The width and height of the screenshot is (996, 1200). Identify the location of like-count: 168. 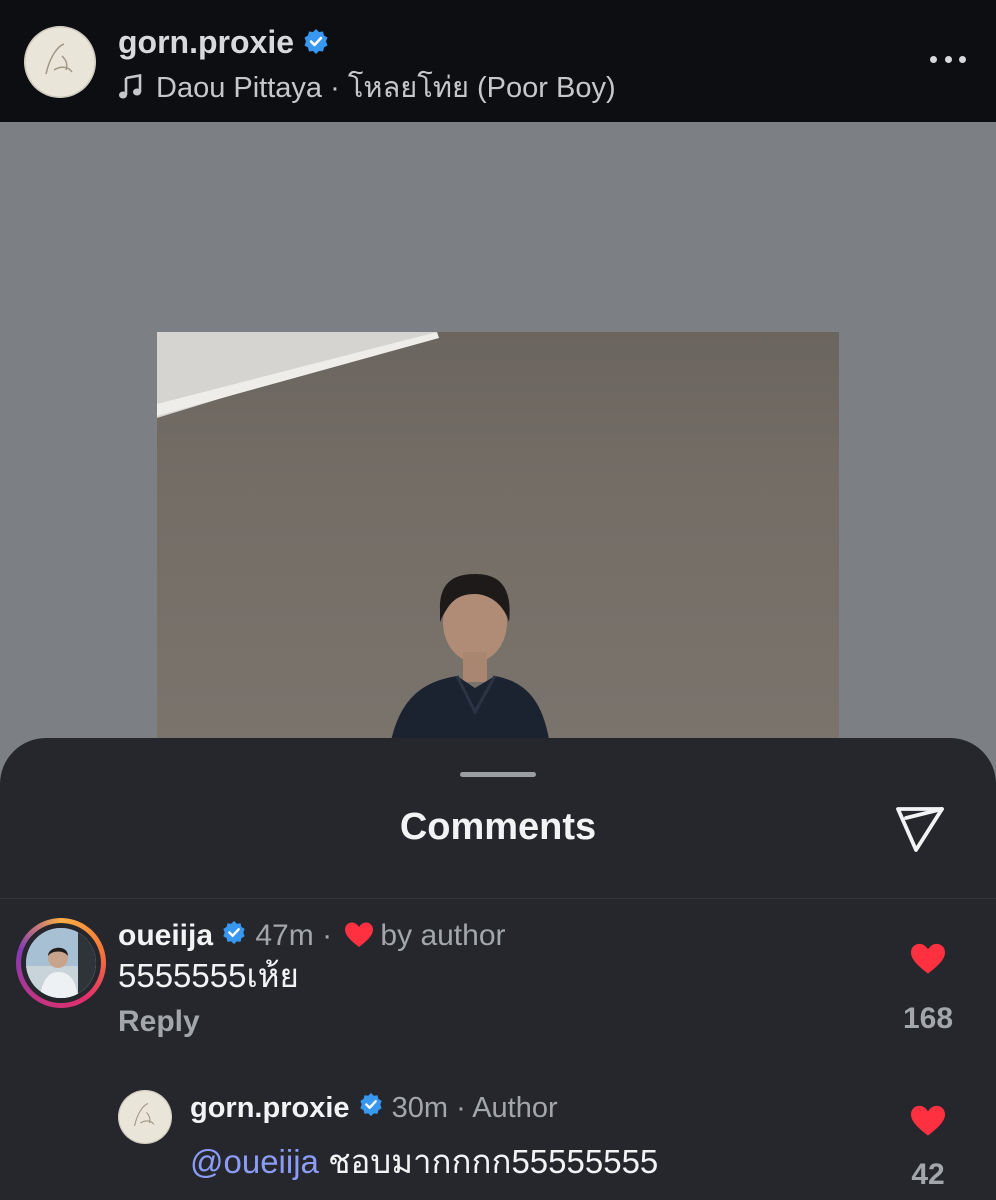
(928, 1018).